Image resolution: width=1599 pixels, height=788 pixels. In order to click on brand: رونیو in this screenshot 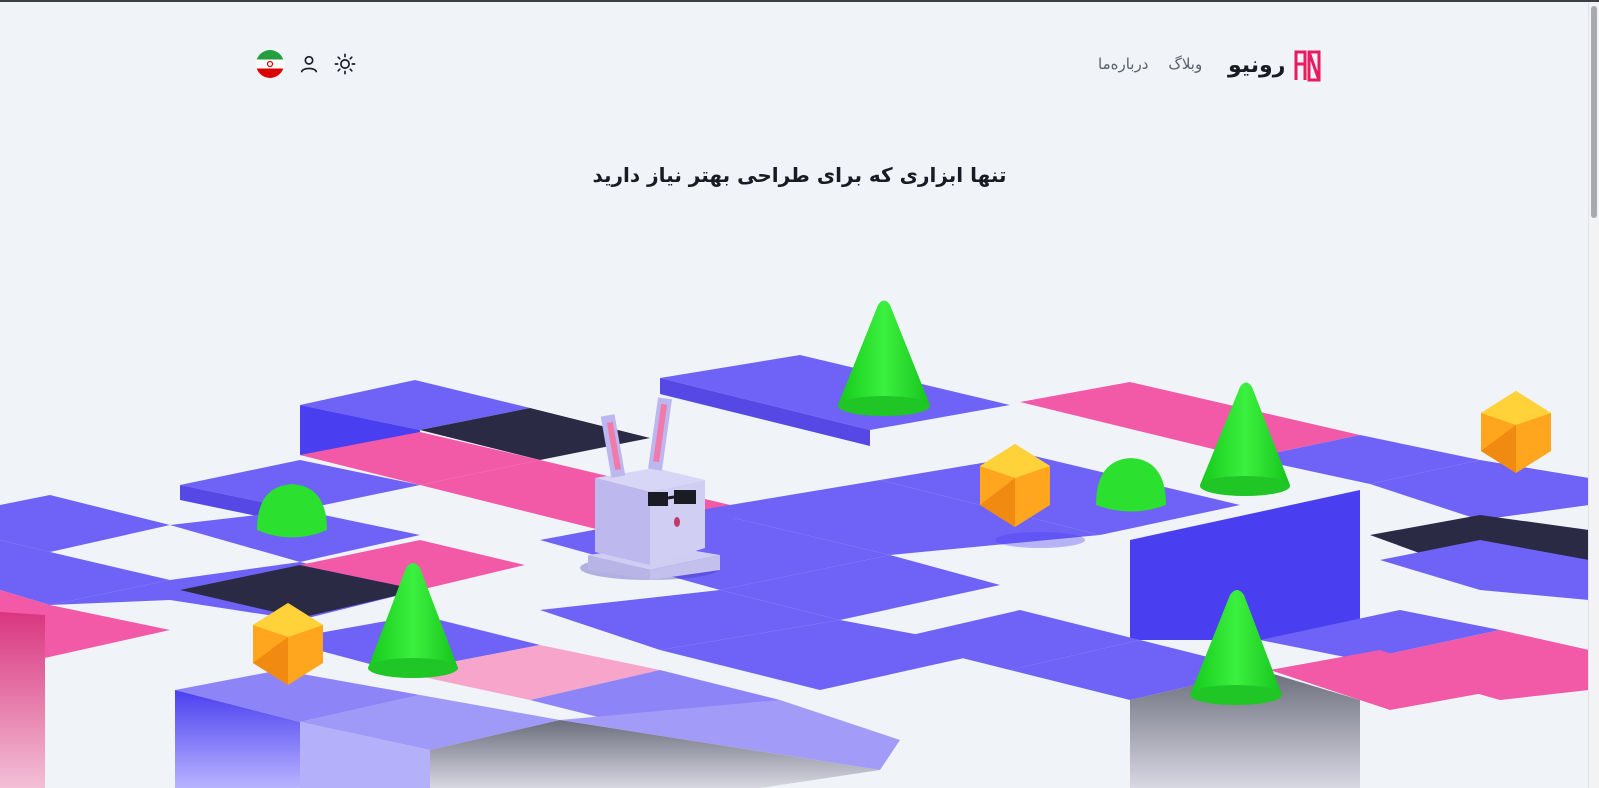, I will do `click(1275, 65)`.